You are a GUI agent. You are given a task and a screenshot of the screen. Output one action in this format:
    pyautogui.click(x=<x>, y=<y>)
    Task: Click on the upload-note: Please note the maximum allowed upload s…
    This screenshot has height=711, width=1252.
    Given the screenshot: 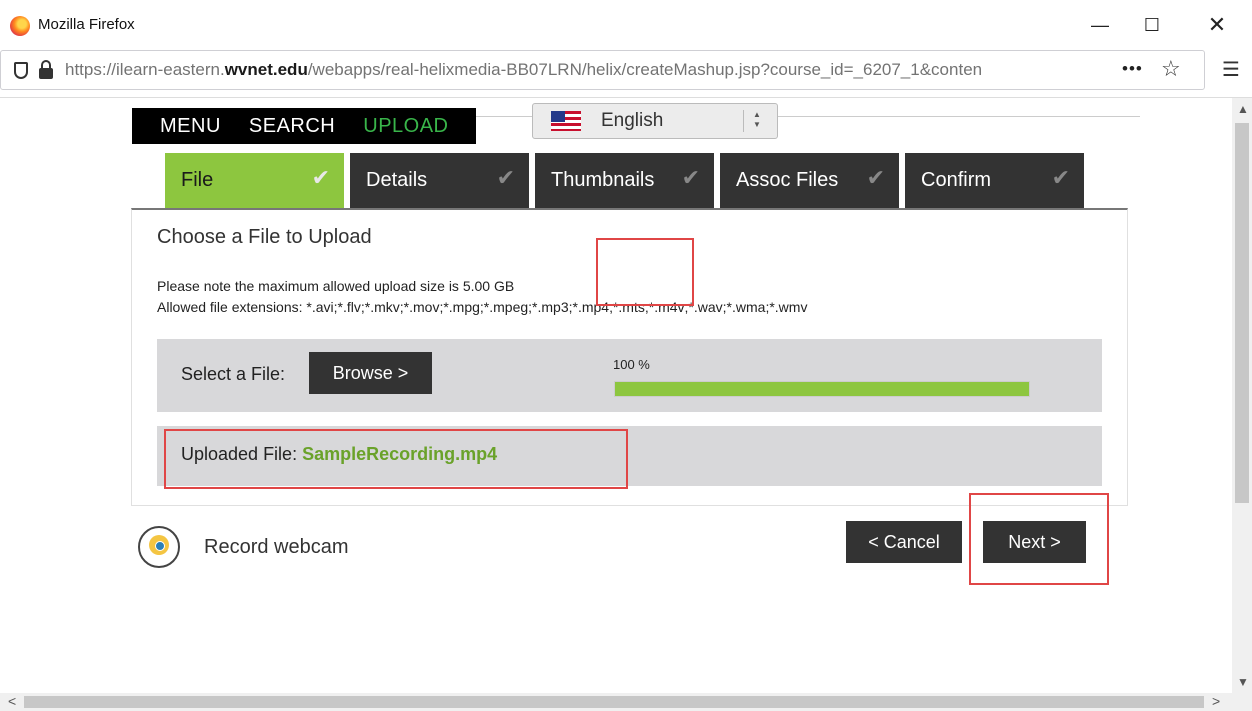 What is the action you would take?
    pyautogui.click(x=482, y=297)
    